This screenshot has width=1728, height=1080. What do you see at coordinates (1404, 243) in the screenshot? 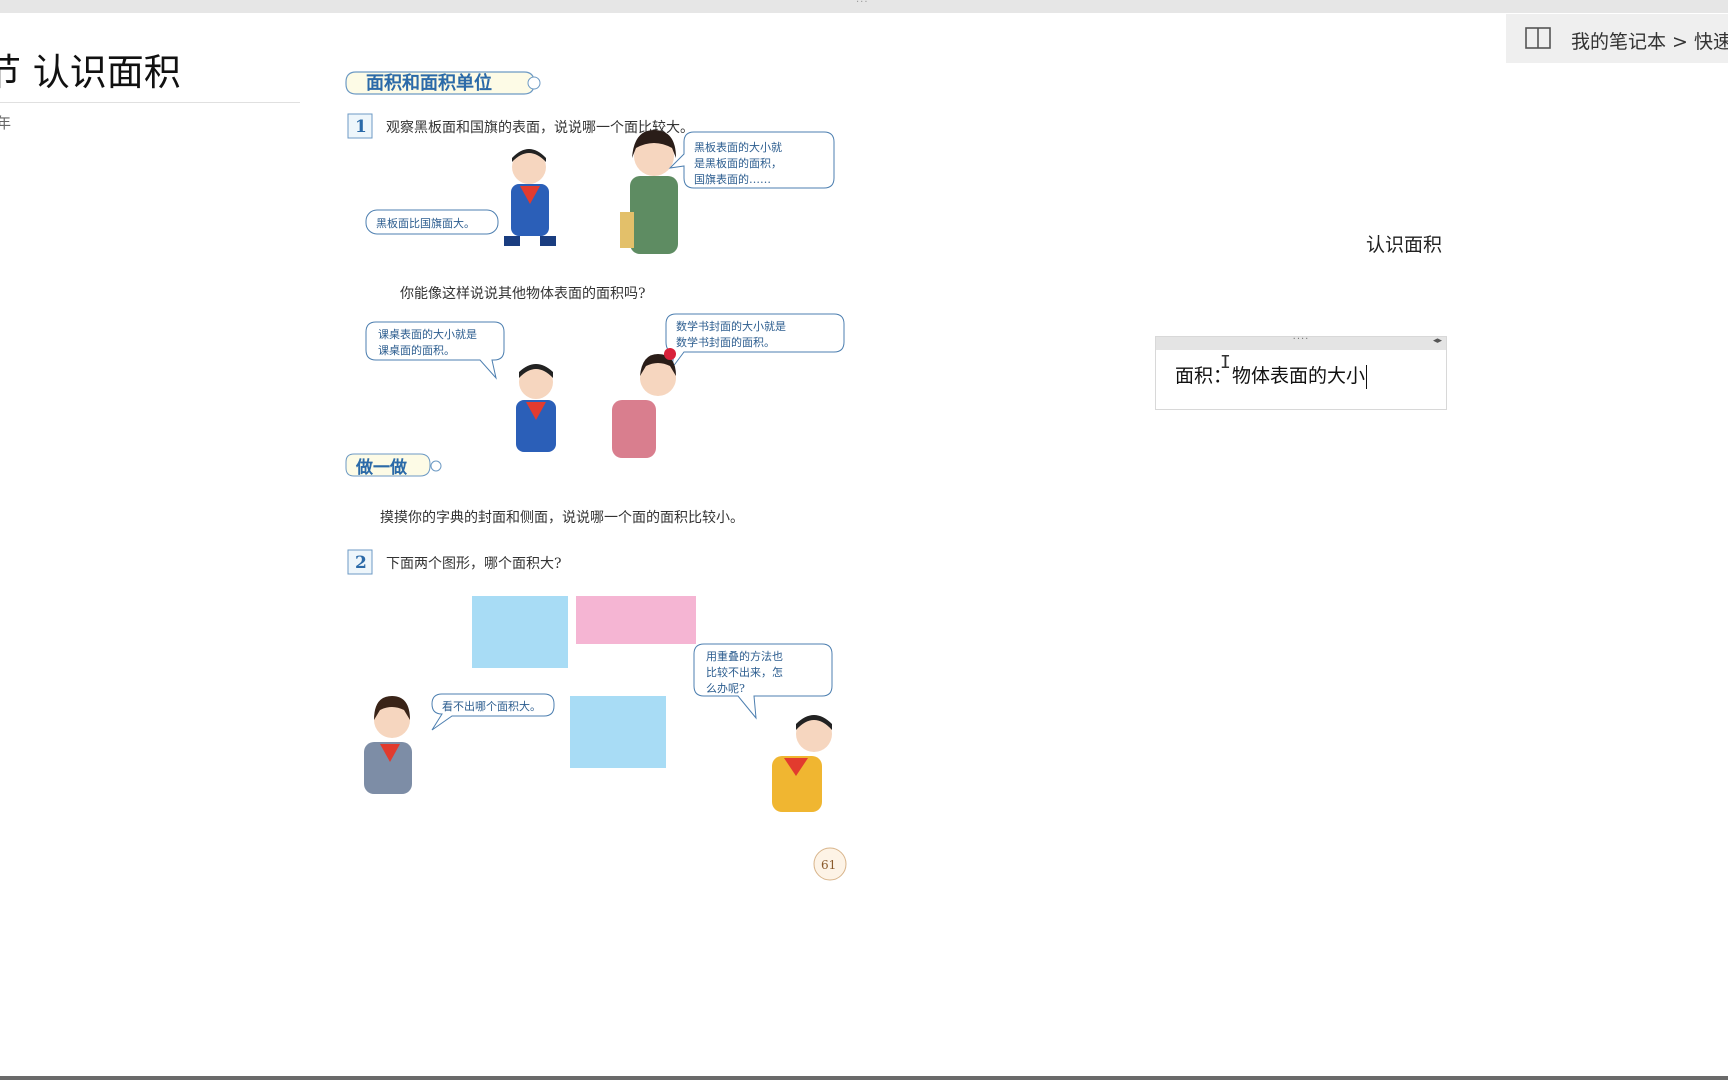
I see `outline-text: 认识面积` at bounding box center [1404, 243].